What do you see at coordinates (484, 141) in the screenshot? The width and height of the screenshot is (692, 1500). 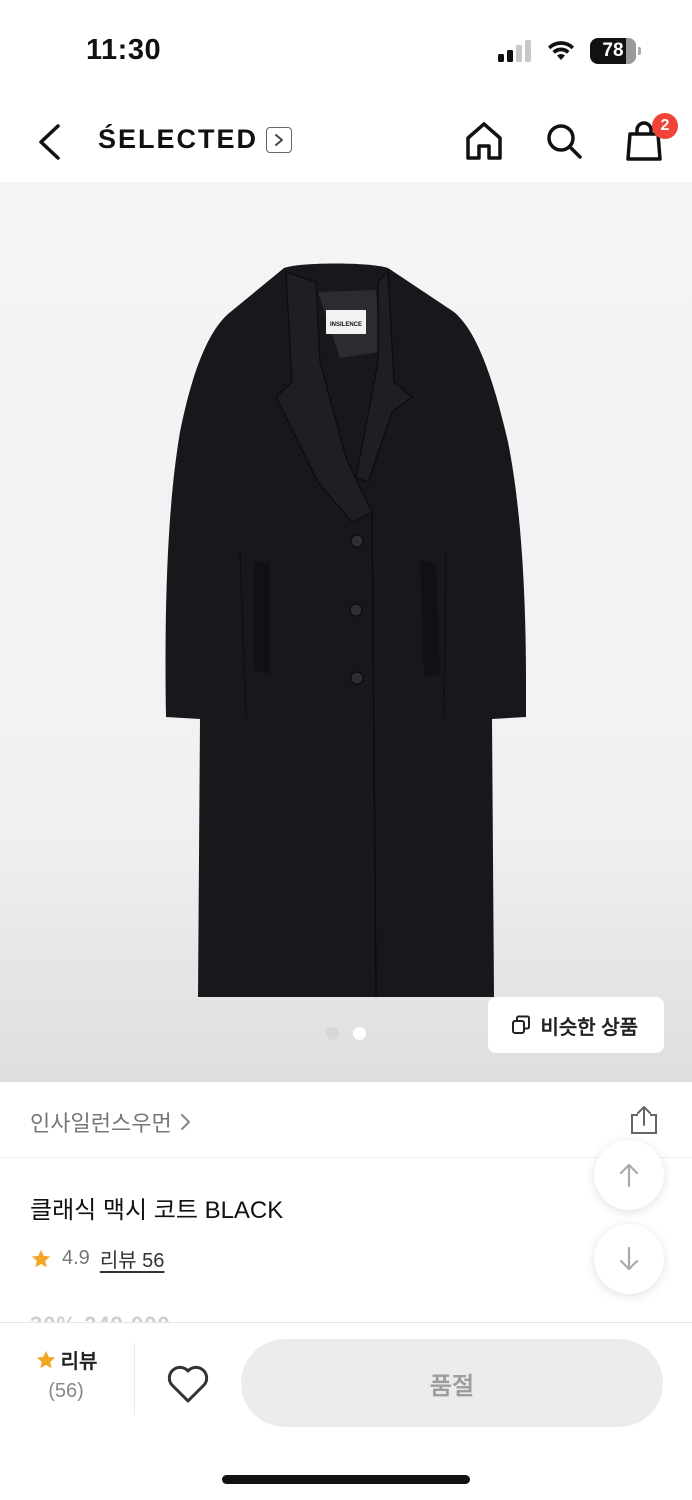 I see `home-icon` at bounding box center [484, 141].